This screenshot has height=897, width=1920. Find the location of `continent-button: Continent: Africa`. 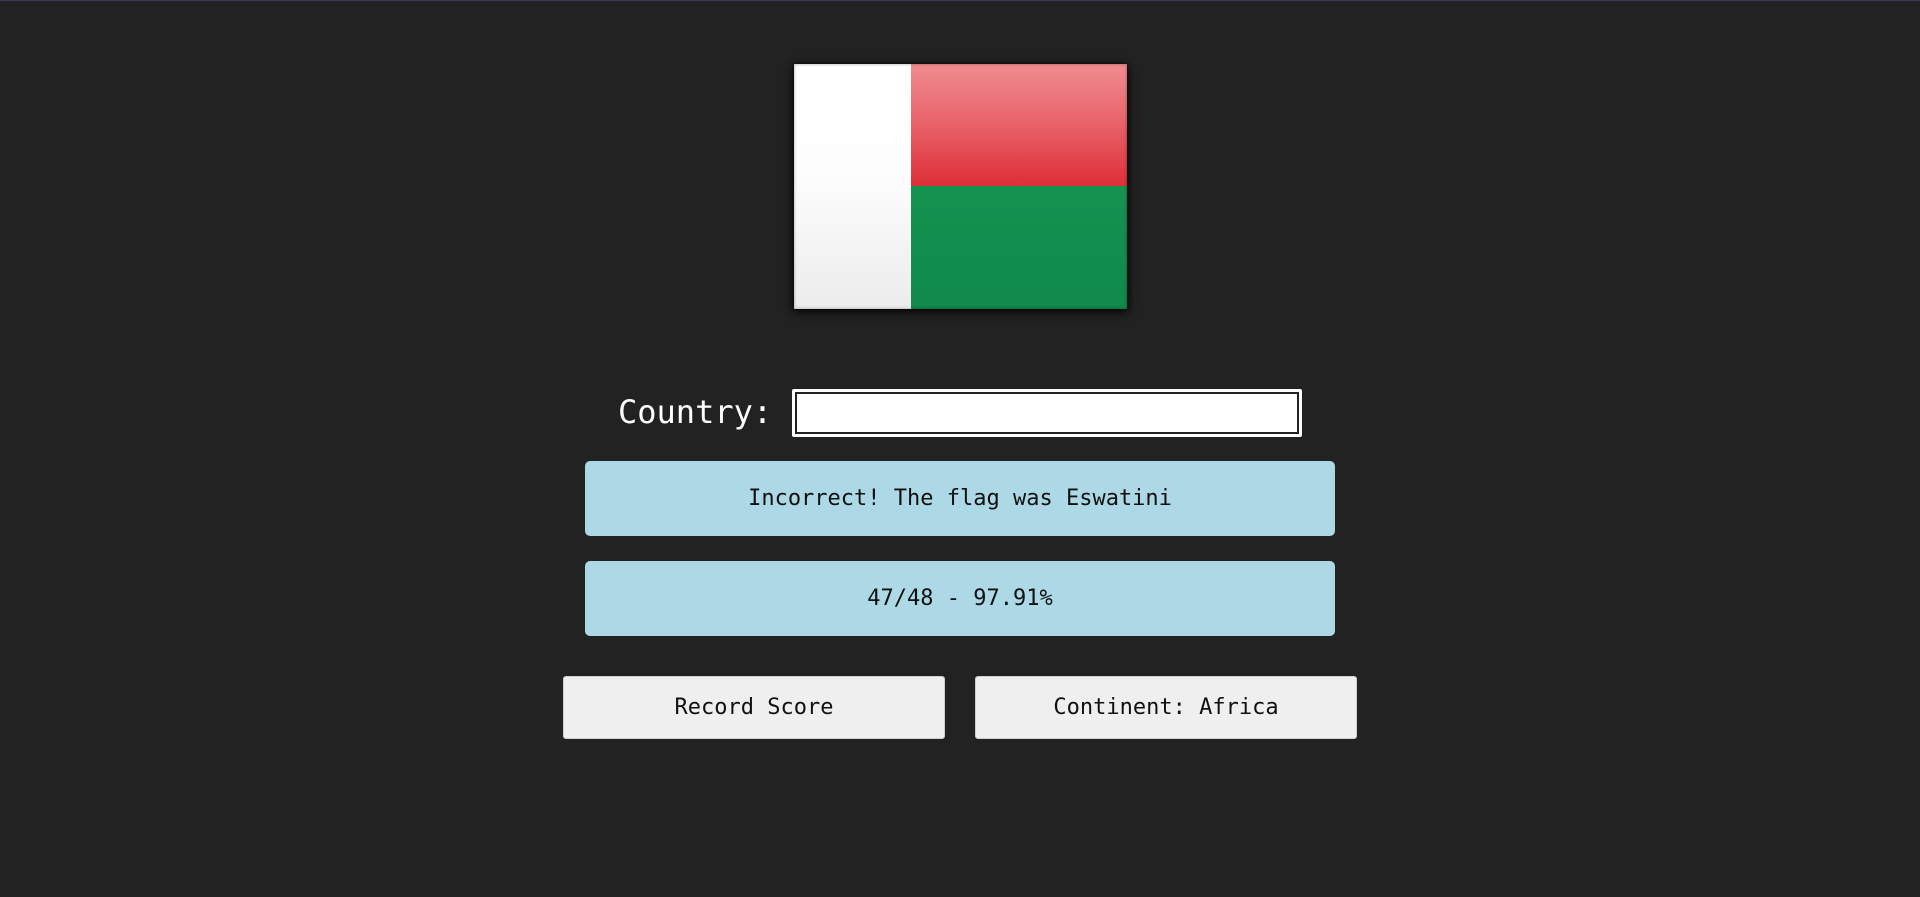

continent-button: Continent: Africa is located at coordinates (1166, 707).